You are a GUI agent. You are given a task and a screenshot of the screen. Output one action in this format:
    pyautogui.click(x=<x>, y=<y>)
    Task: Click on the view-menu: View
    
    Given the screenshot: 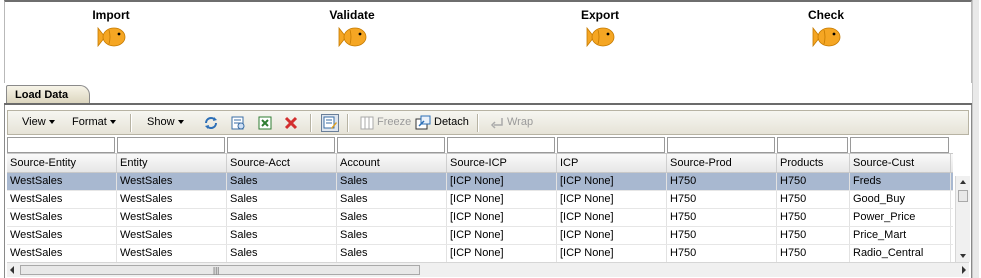 What is the action you would take?
    pyautogui.click(x=38, y=122)
    